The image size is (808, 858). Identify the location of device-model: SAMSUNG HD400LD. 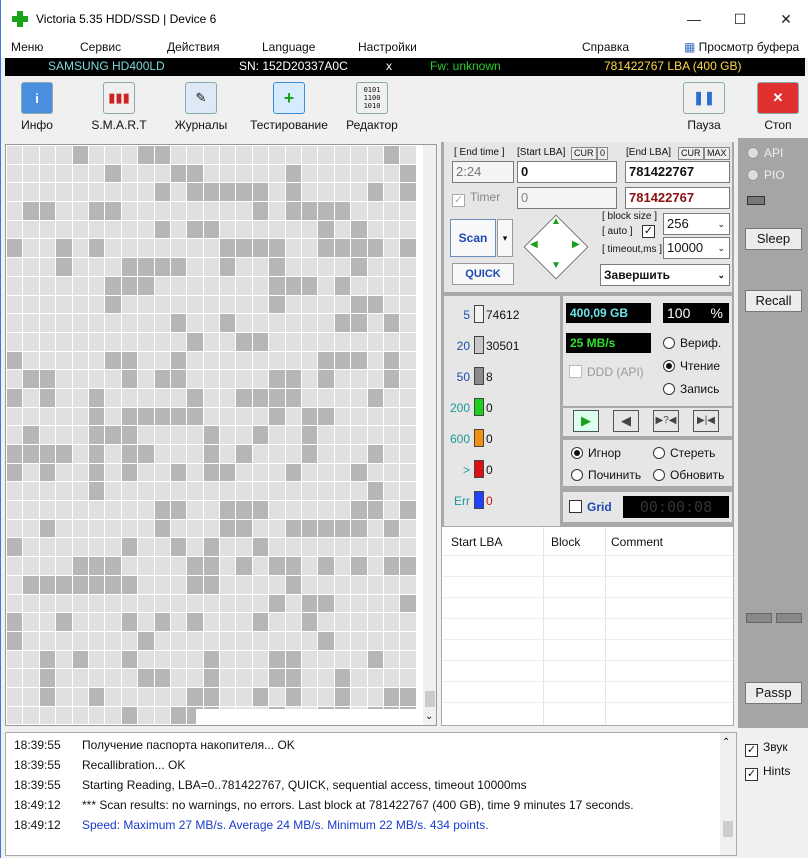
(106, 66).